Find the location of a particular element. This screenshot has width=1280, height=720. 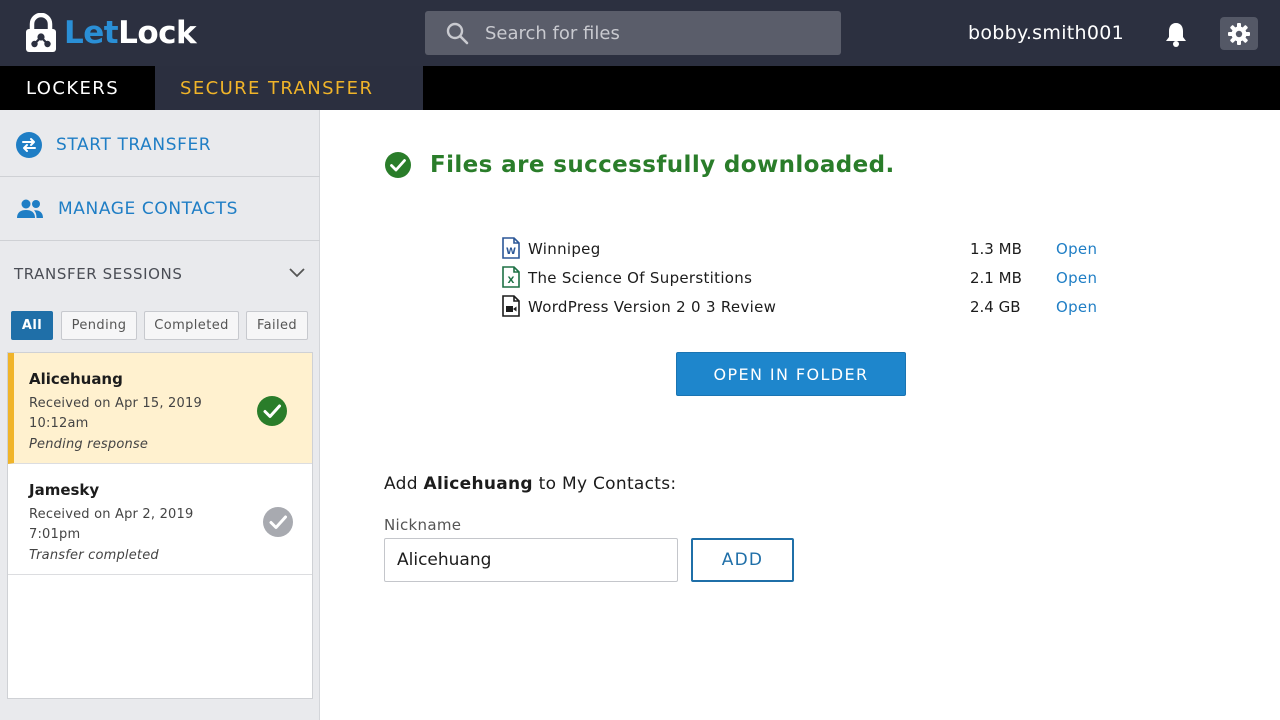

session-name: Jamesky is located at coordinates (64, 490).